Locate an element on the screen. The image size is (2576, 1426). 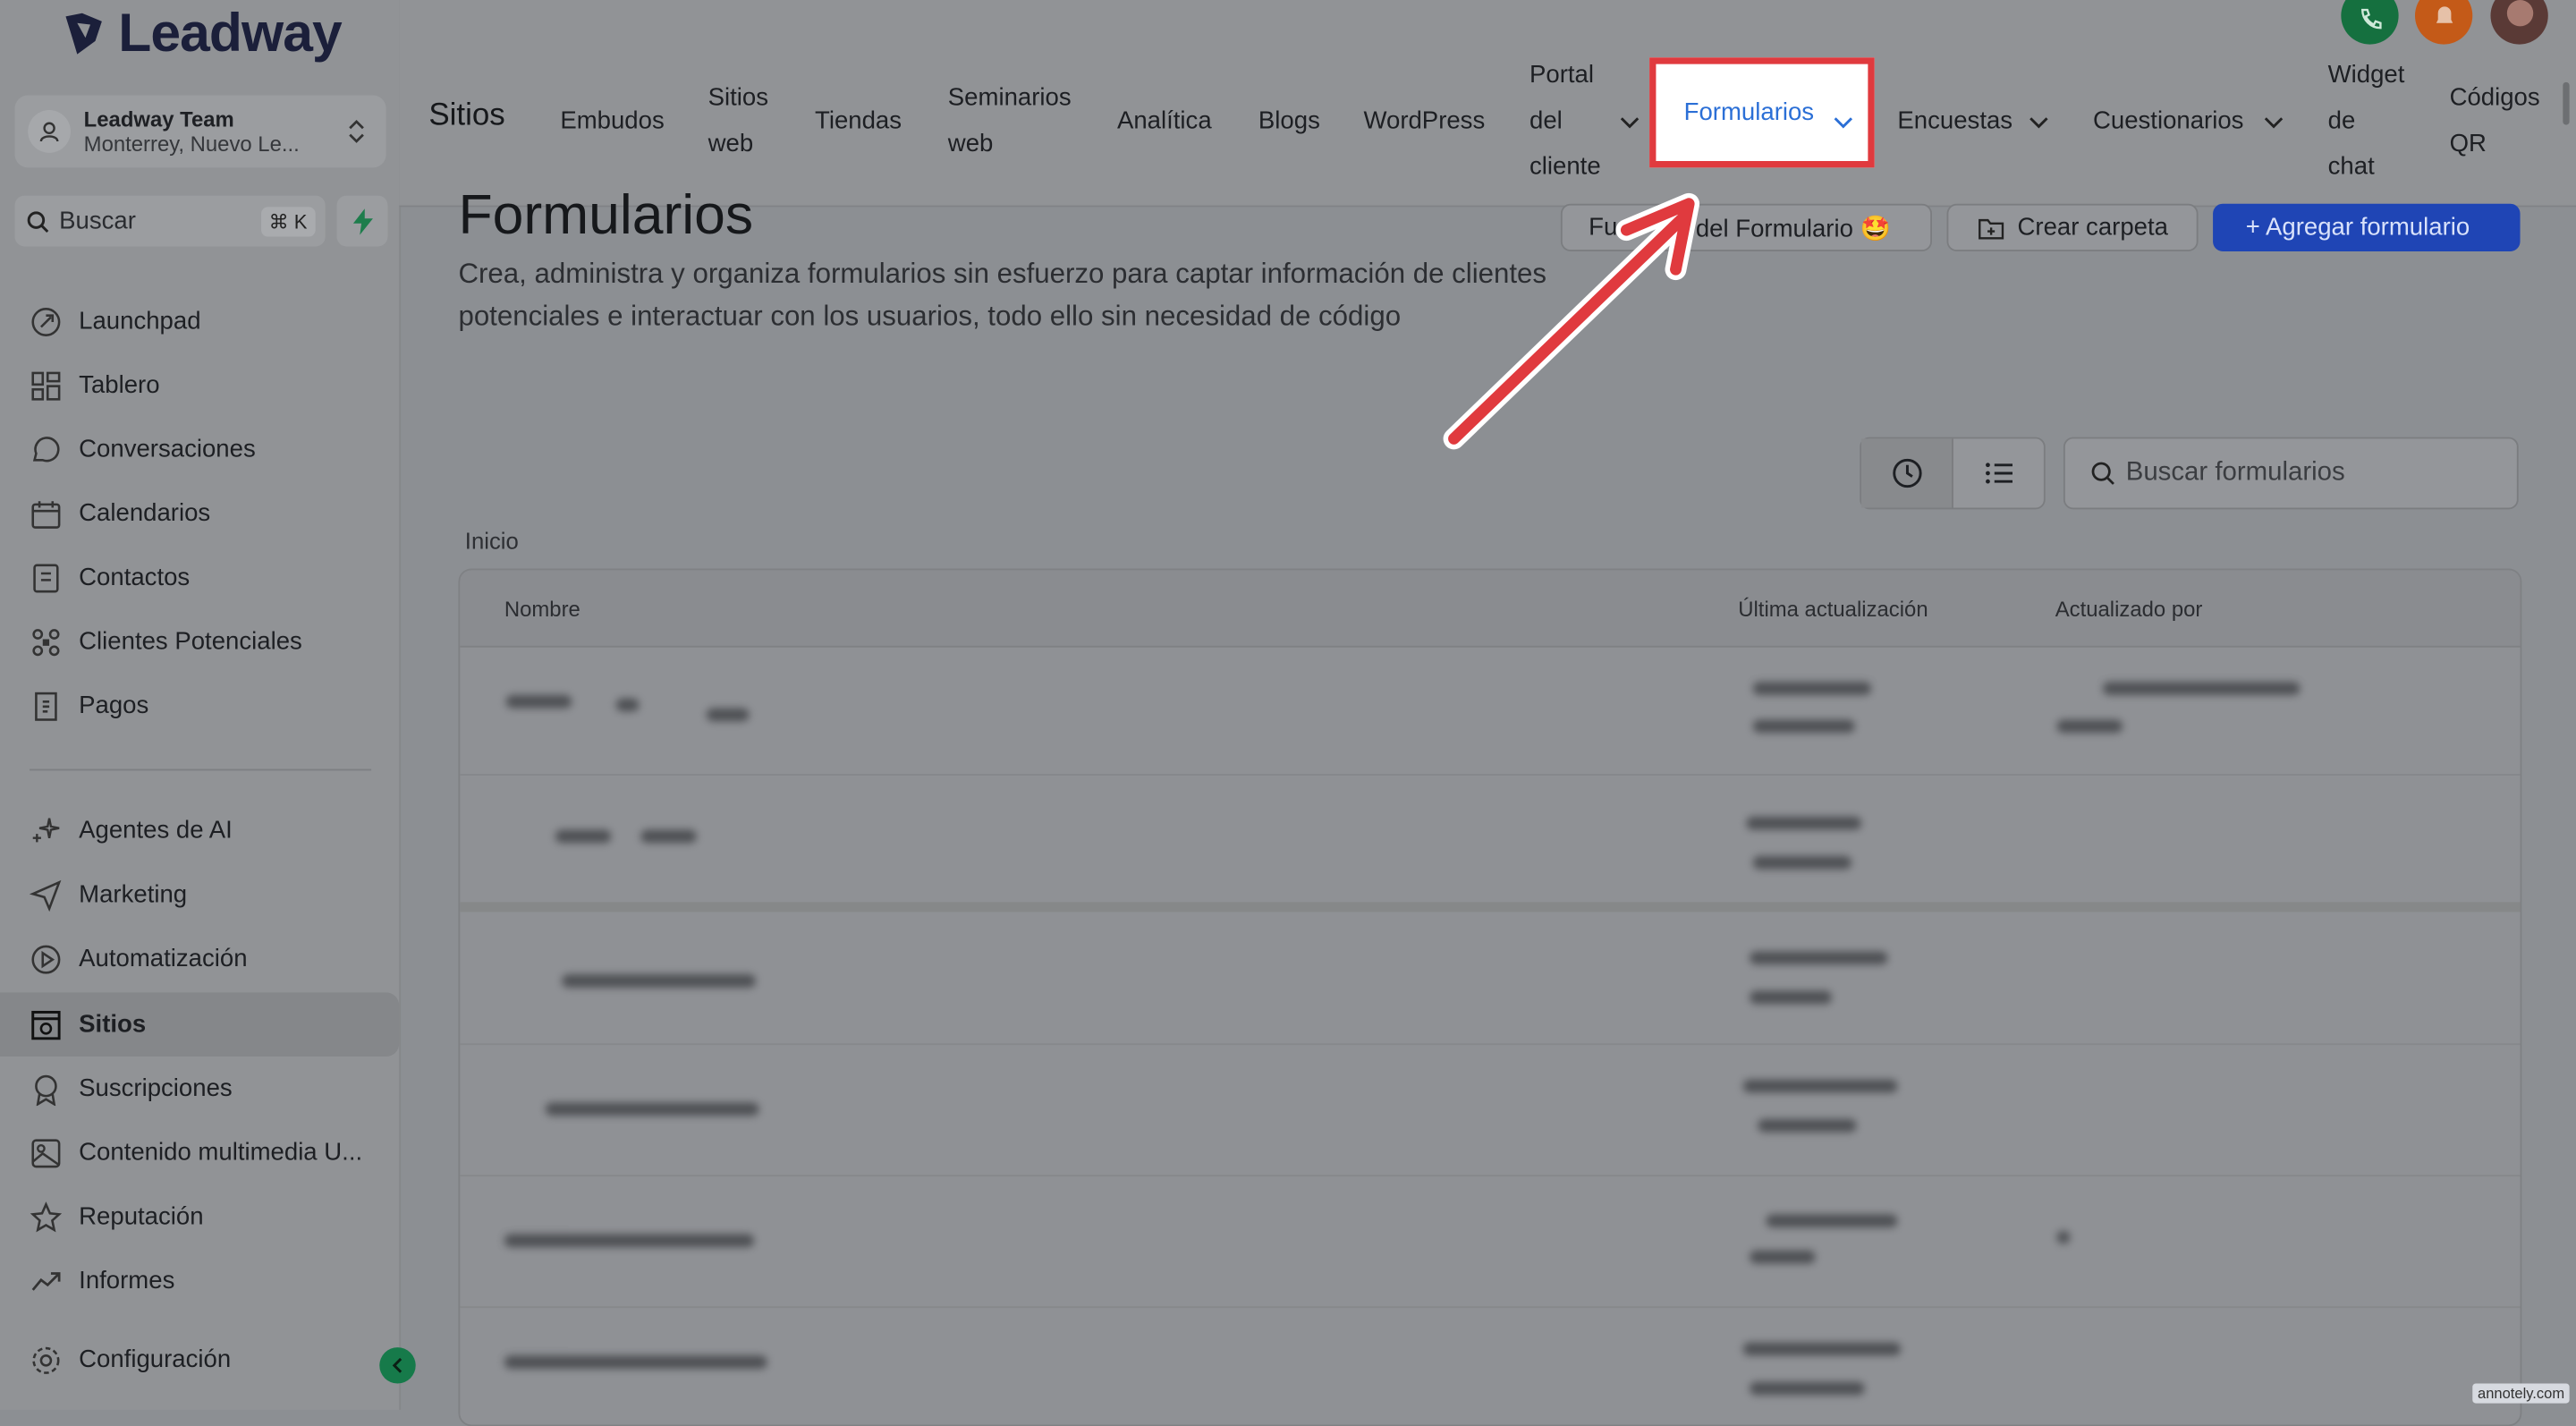
sidebar-item-contactos: Contactos is located at coordinates (199, 578).